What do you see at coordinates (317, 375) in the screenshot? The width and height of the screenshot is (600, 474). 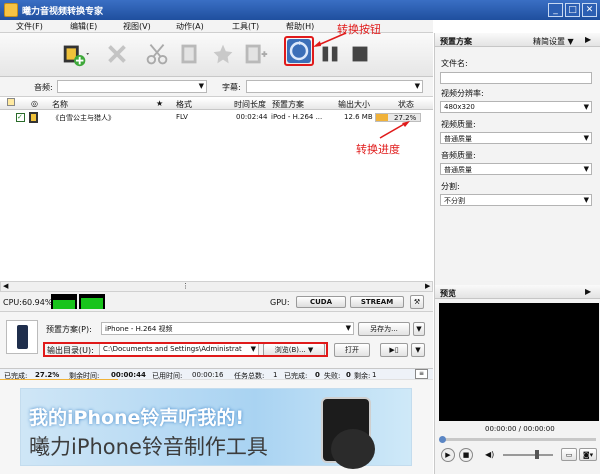 I see `status-completed-value: 0` at bounding box center [317, 375].